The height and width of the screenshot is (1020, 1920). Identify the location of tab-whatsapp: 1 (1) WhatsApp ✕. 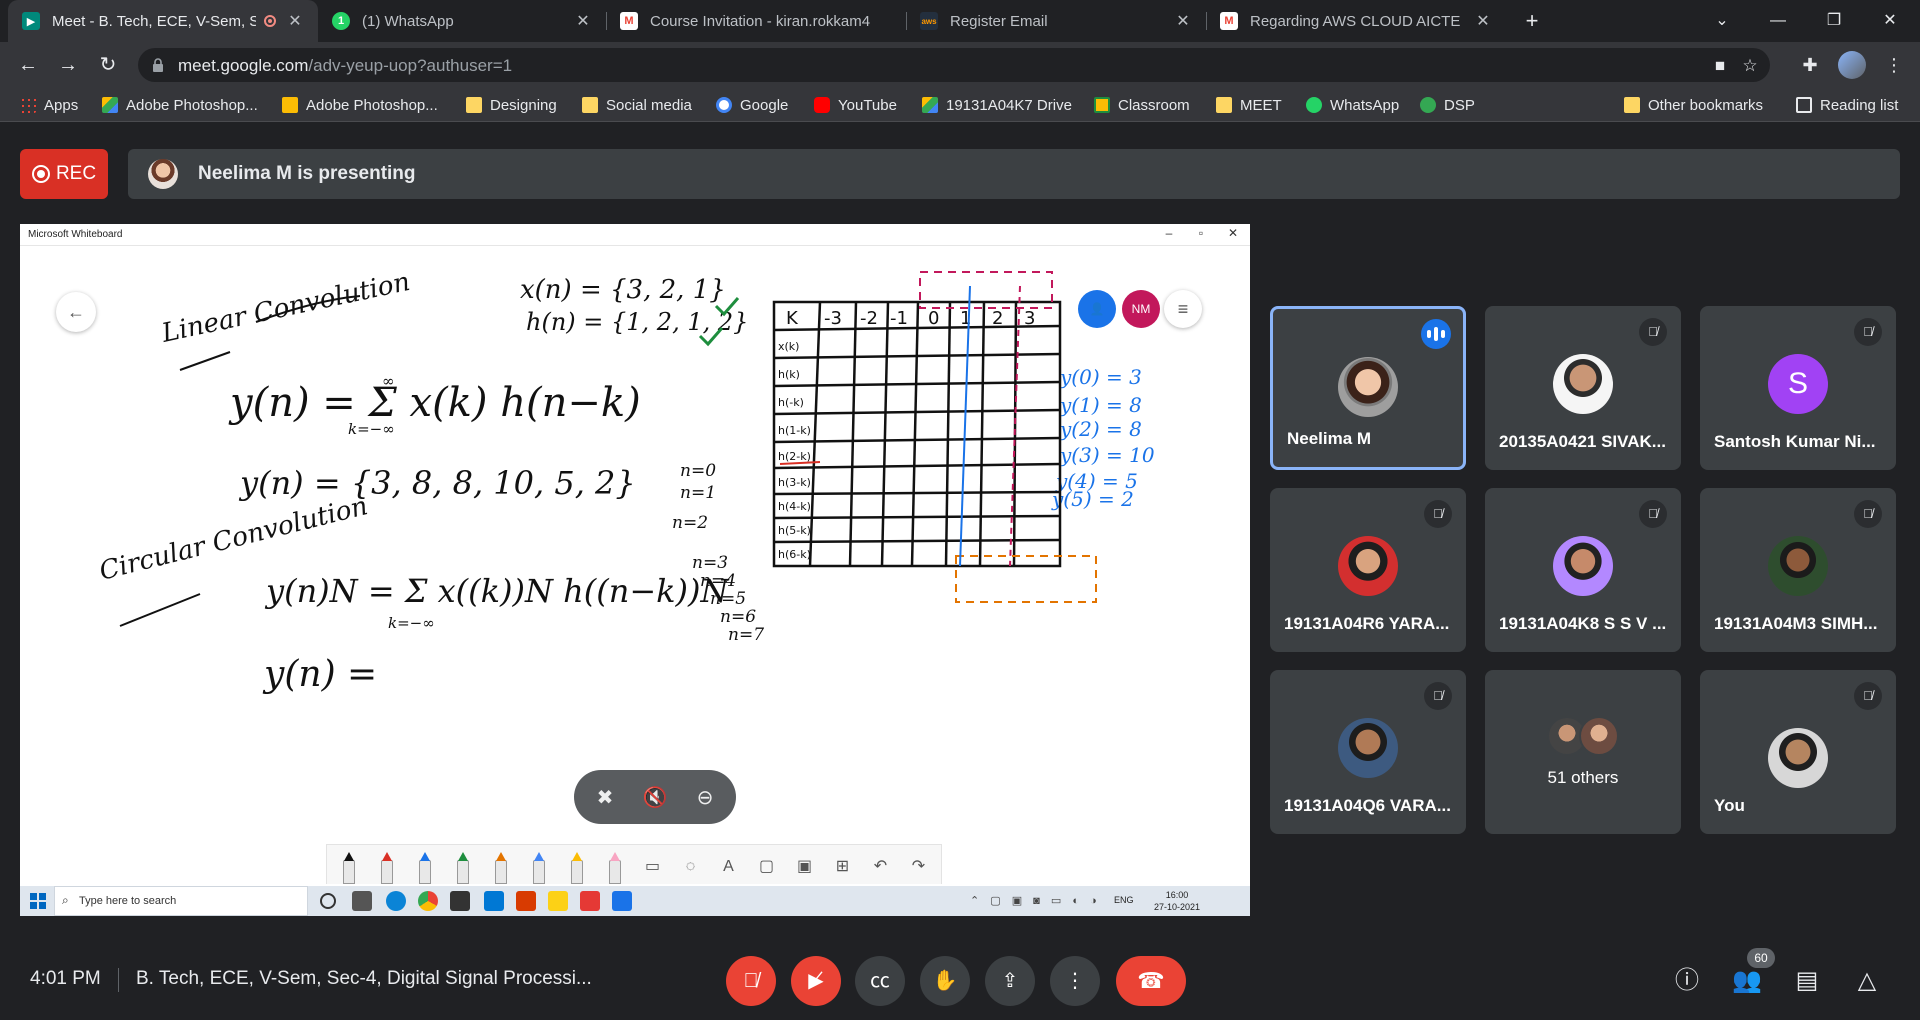
(462, 21).